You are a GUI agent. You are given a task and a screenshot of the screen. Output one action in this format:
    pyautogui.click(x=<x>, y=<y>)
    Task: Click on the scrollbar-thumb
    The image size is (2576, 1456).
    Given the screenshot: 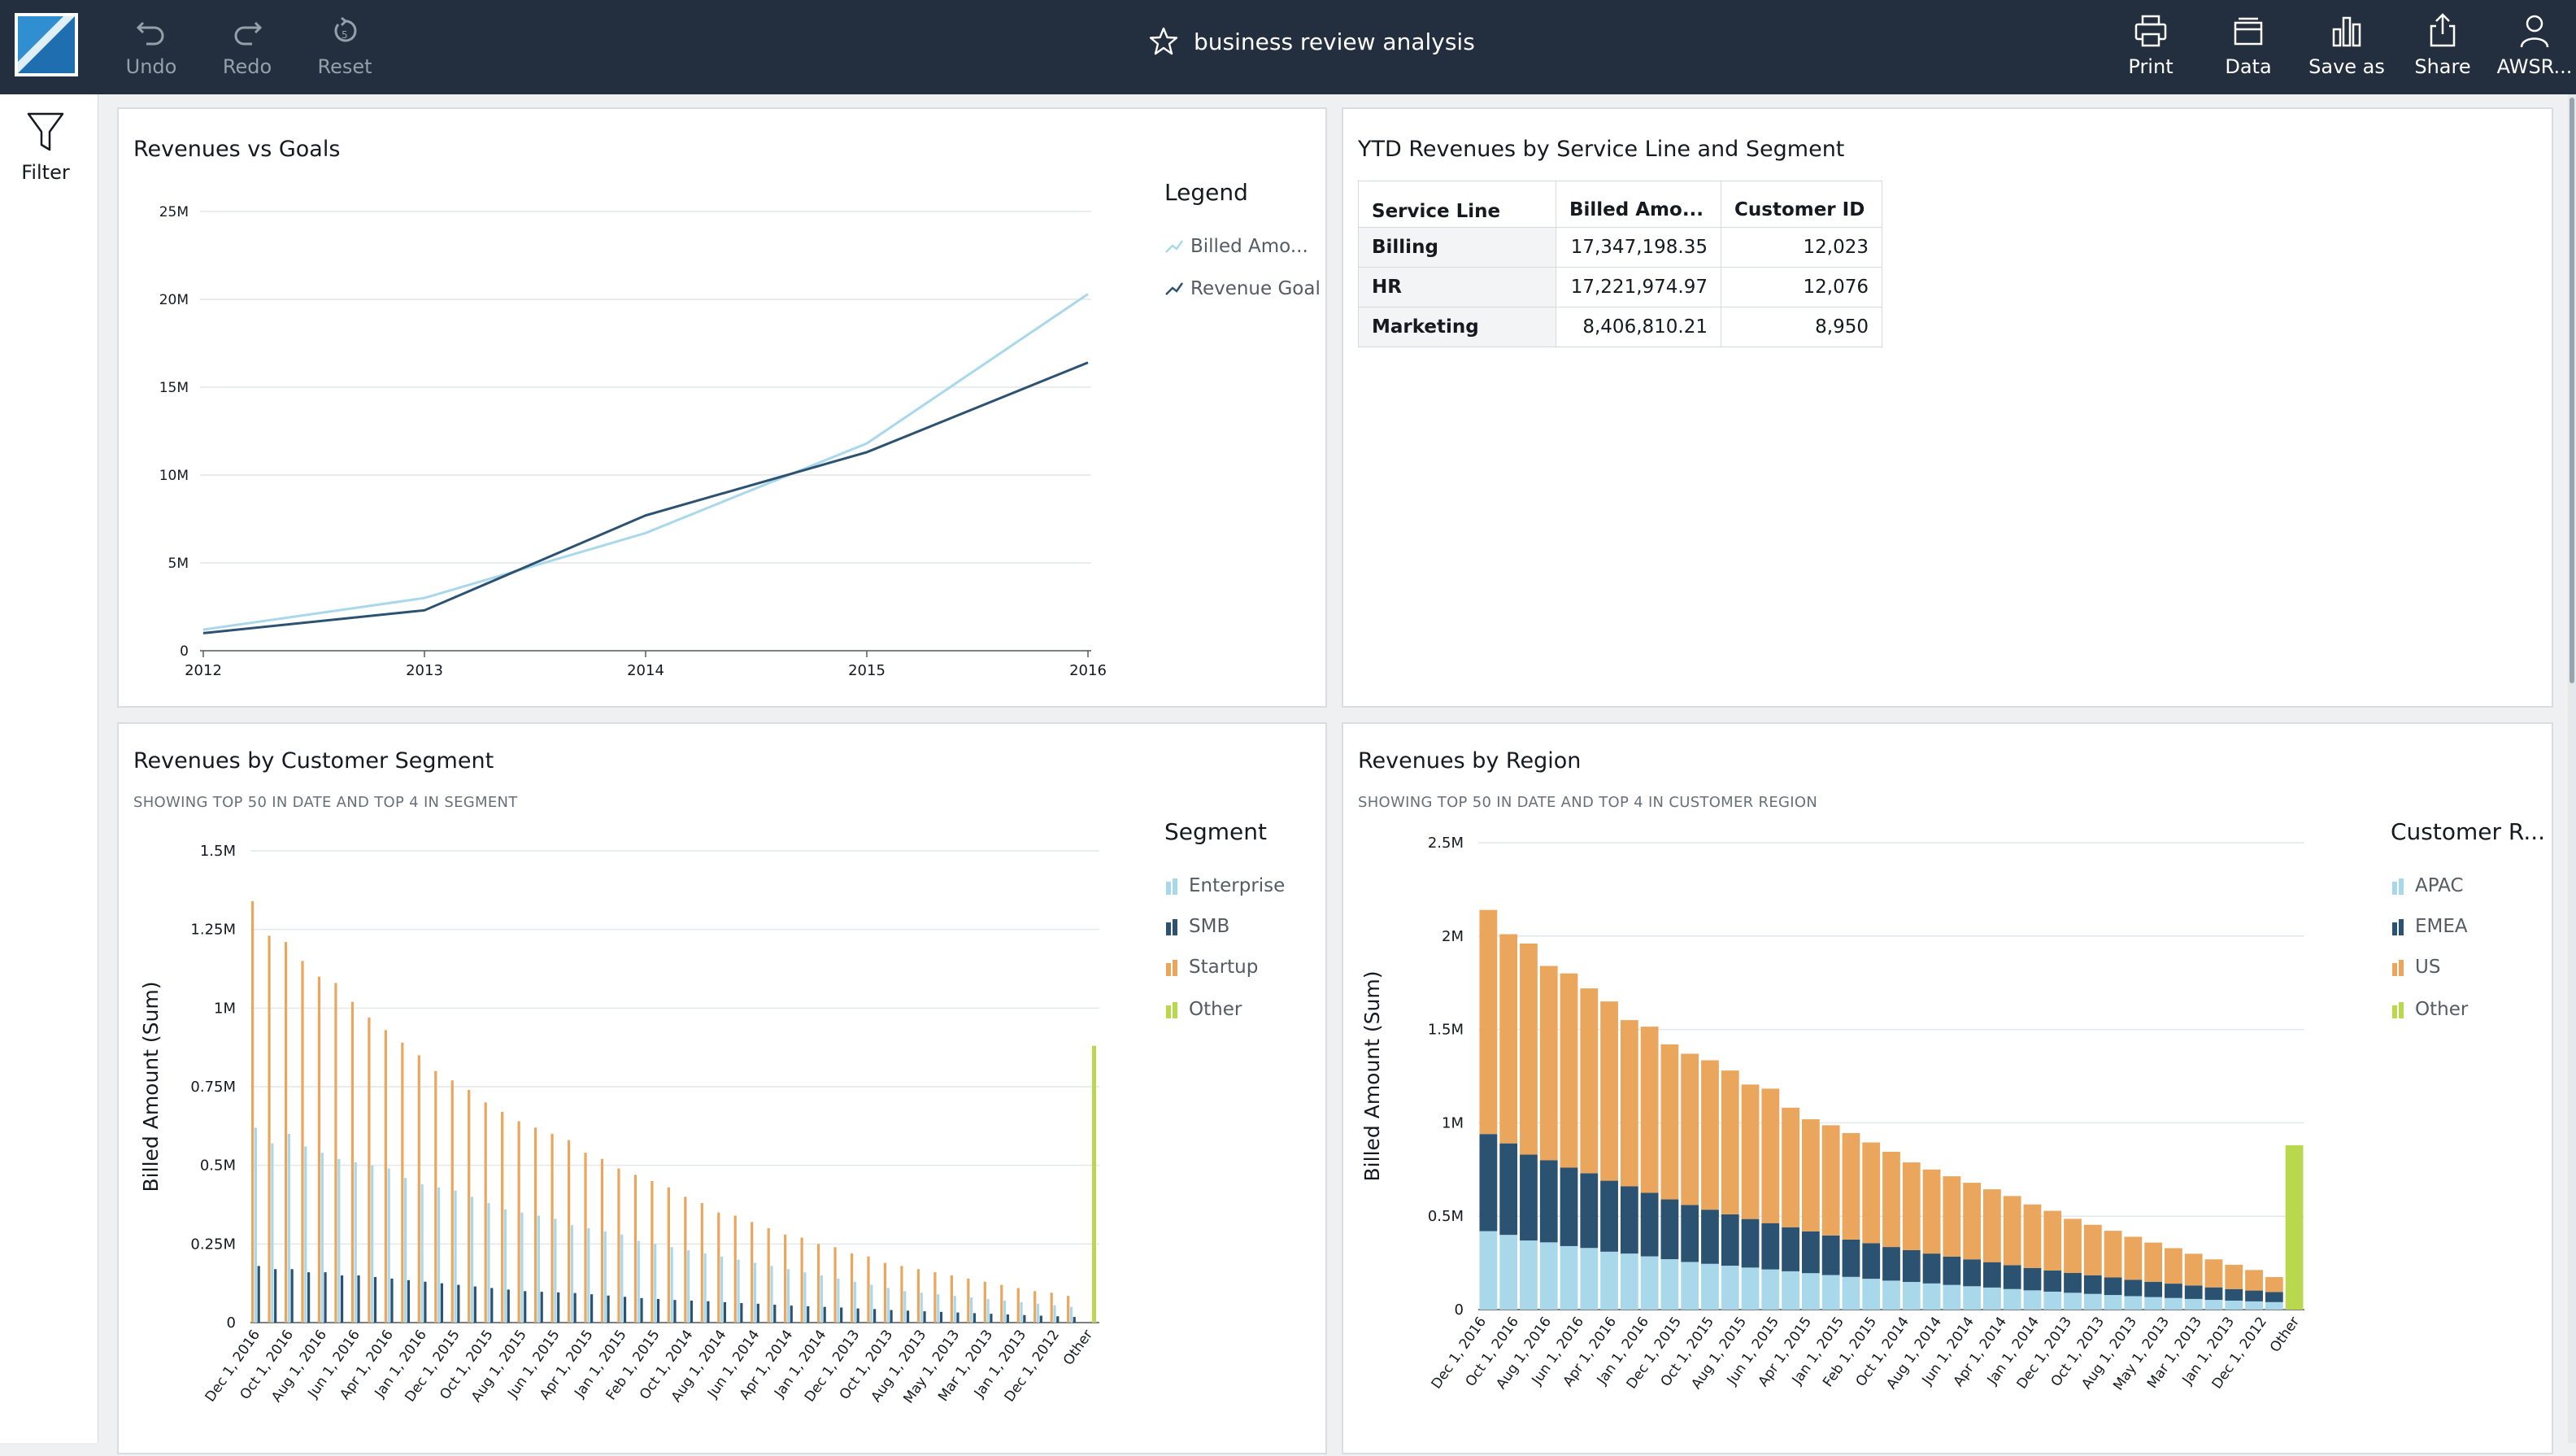 What is the action you would take?
    pyautogui.click(x=2572, y=391)
    